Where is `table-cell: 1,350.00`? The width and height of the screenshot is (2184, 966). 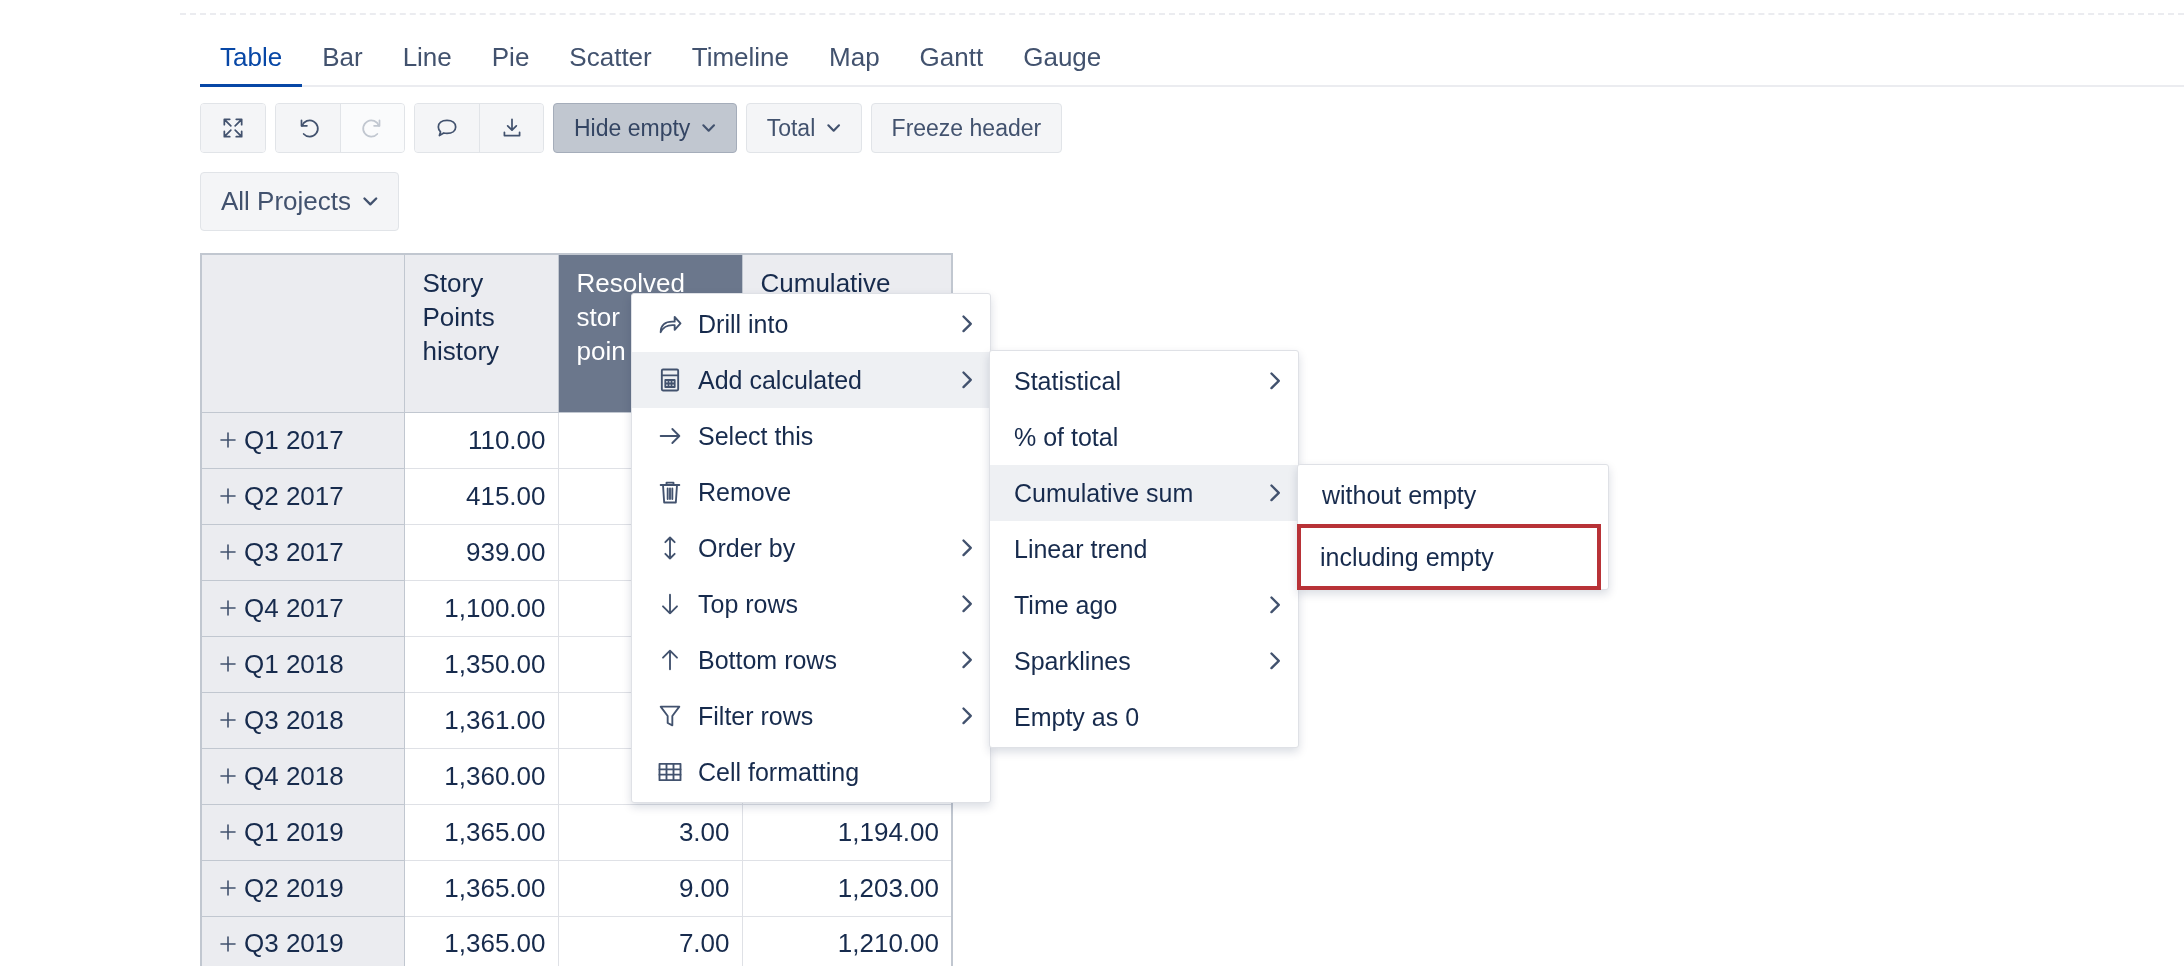
table-cell: 1,350.00 is located at coordinates (481, 664).